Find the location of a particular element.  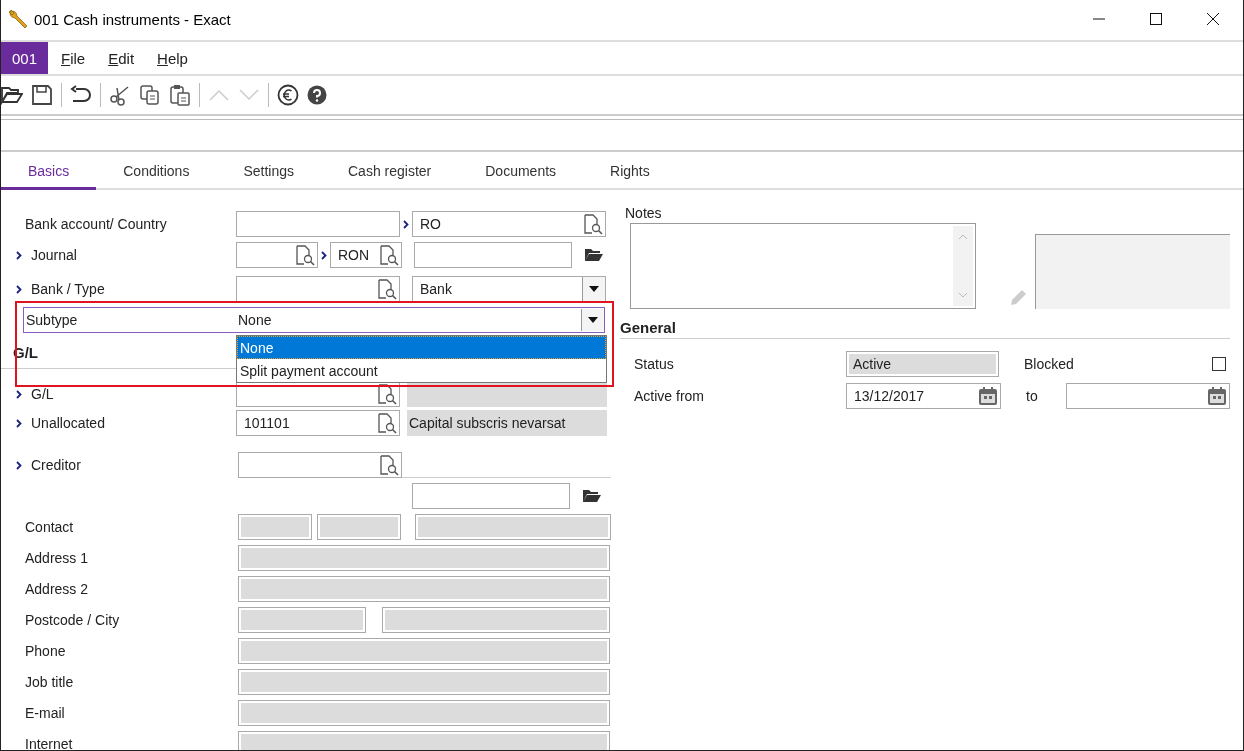

field-label: Creditor is located at coordinates (56, 465).